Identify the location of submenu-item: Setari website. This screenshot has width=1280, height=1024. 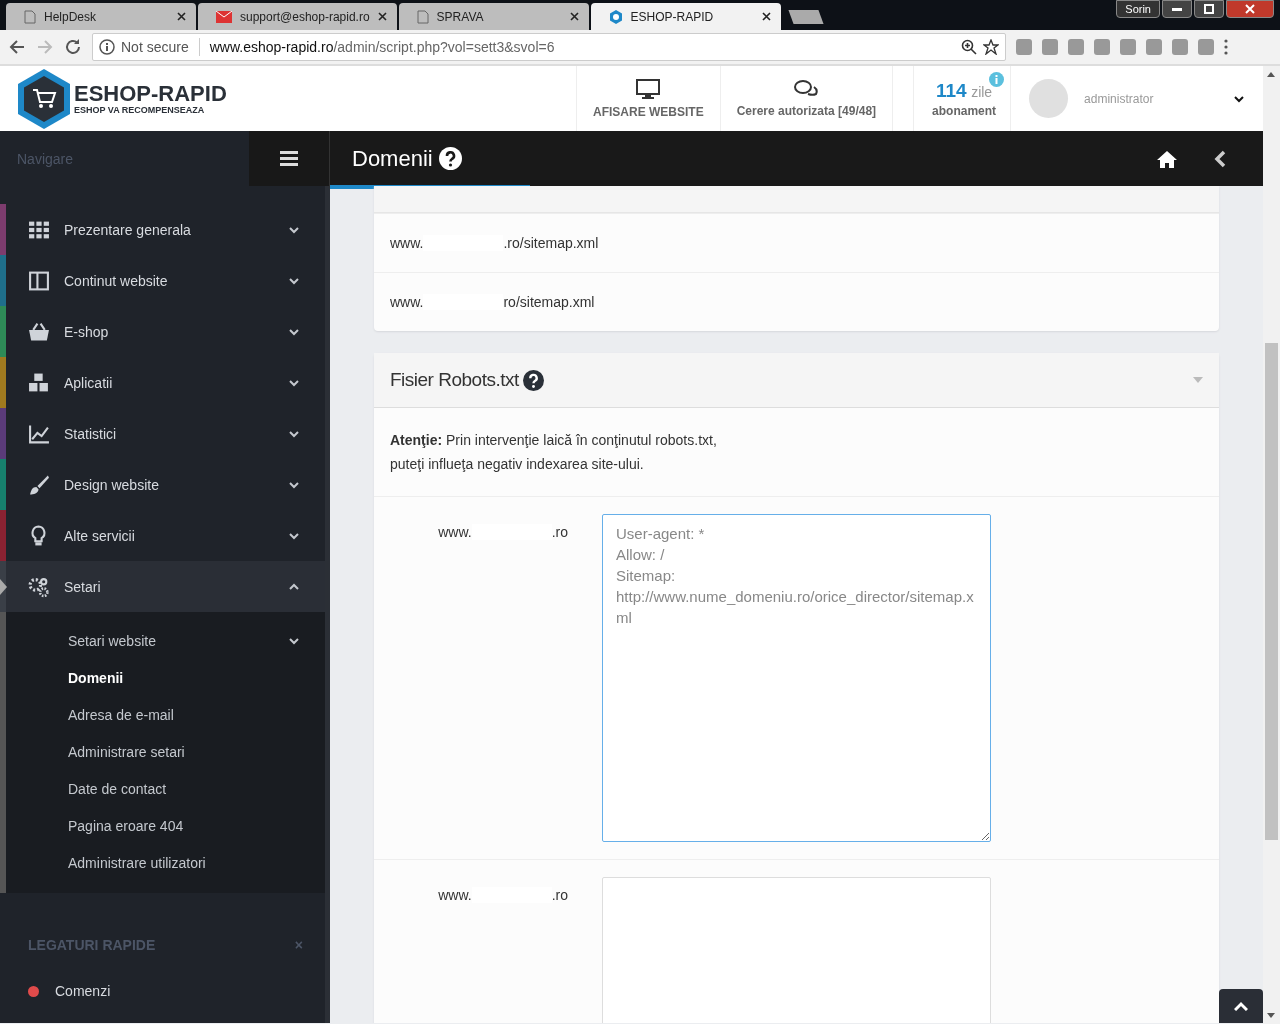
(165, 640).